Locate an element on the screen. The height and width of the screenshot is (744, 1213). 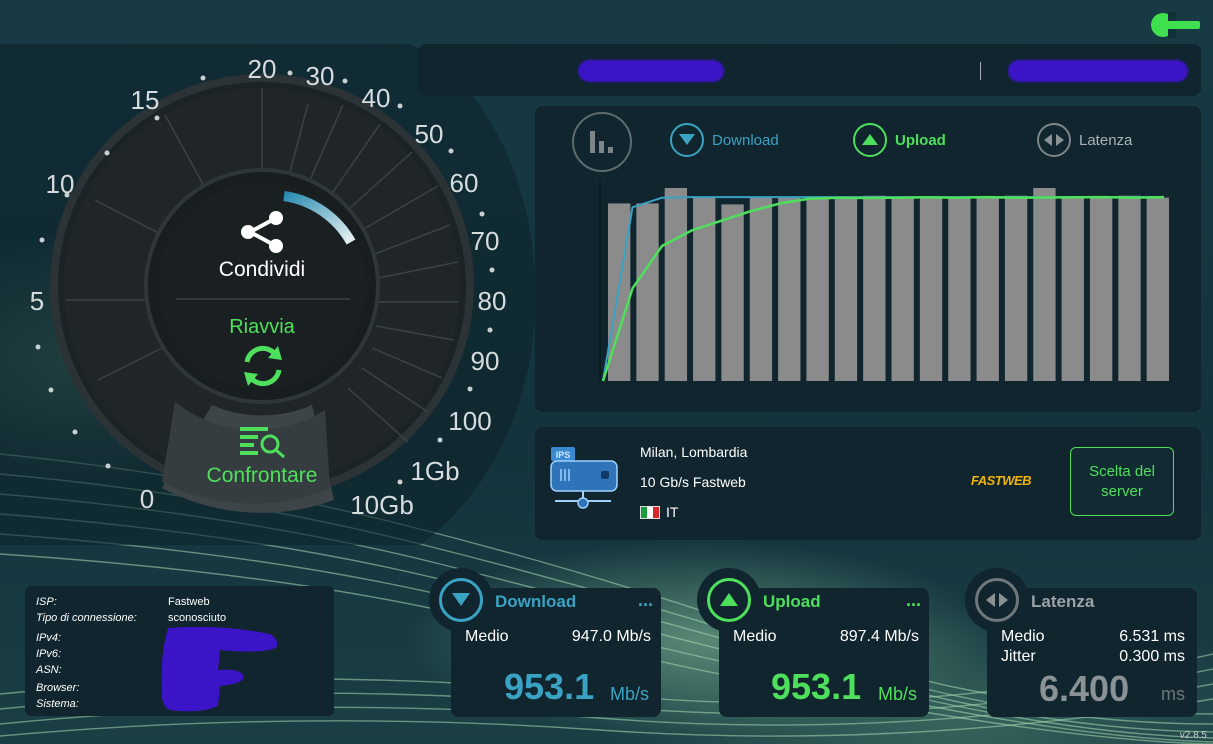
scale-label: 0 is located at coordinates (147, 499).